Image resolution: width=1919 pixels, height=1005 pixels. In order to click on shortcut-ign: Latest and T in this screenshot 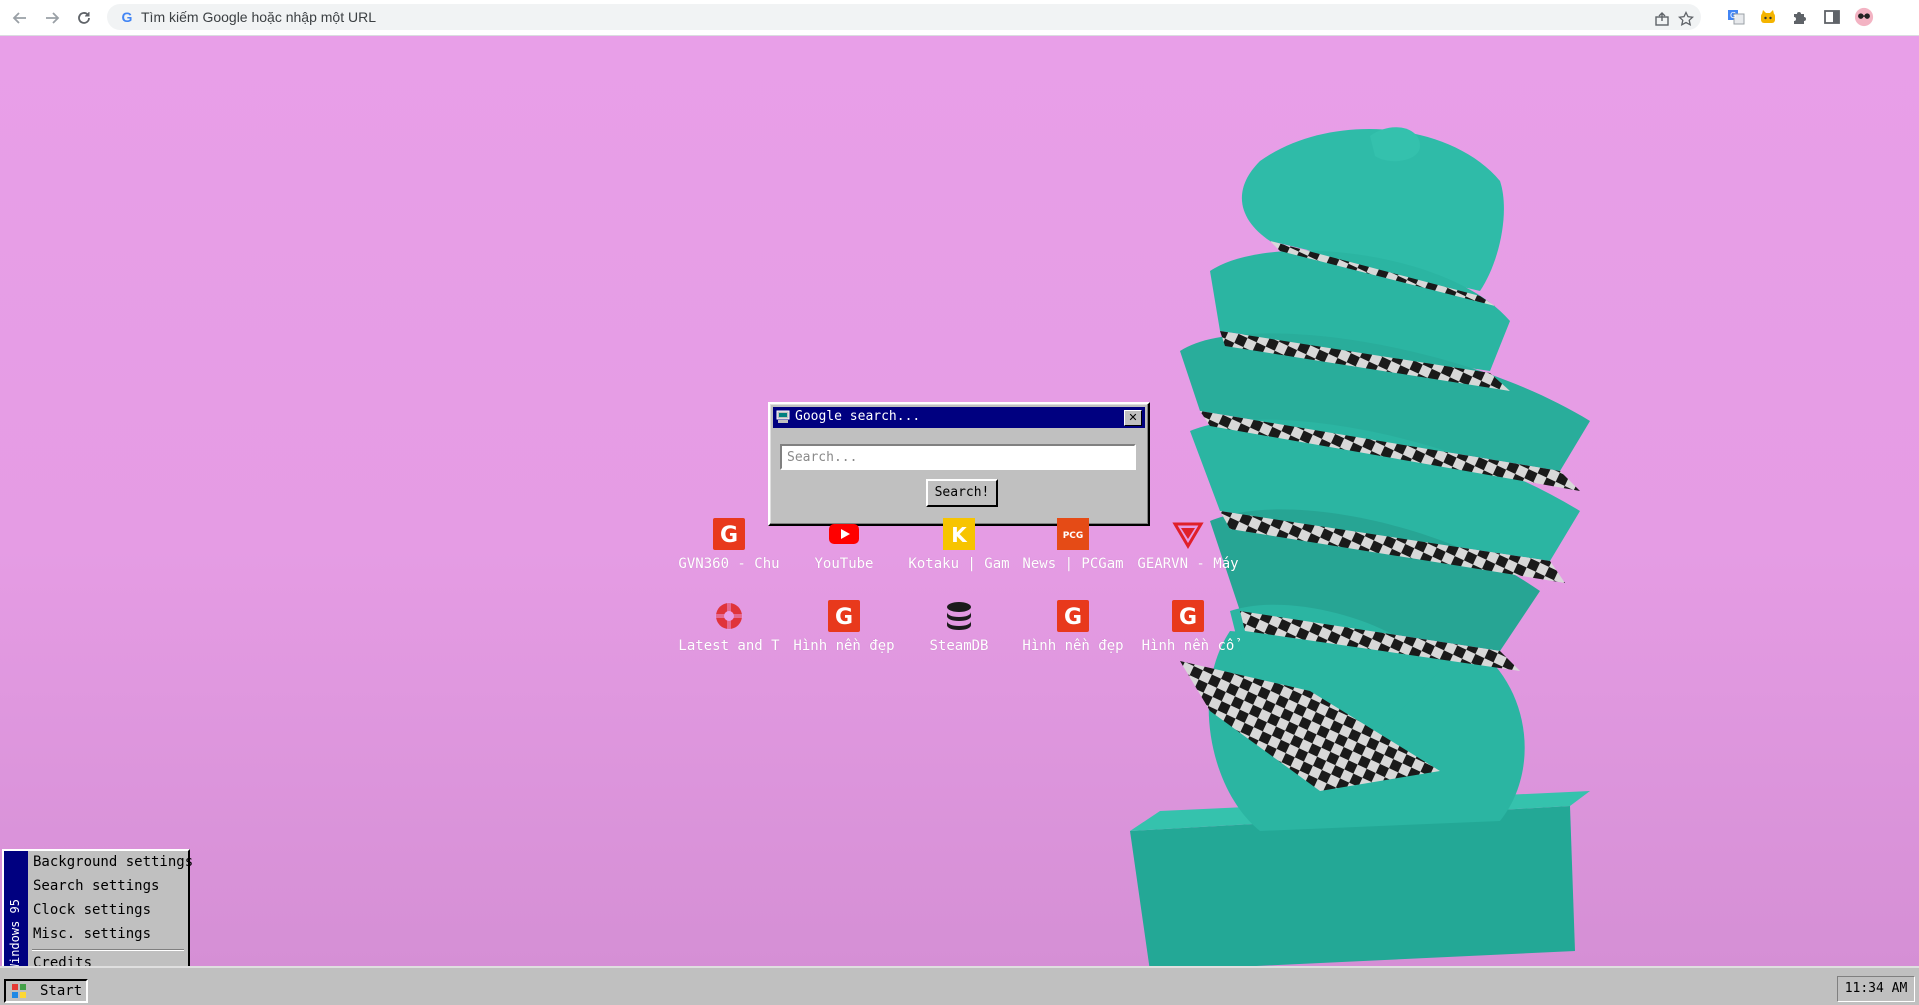, I will do `click(729, 630)`.